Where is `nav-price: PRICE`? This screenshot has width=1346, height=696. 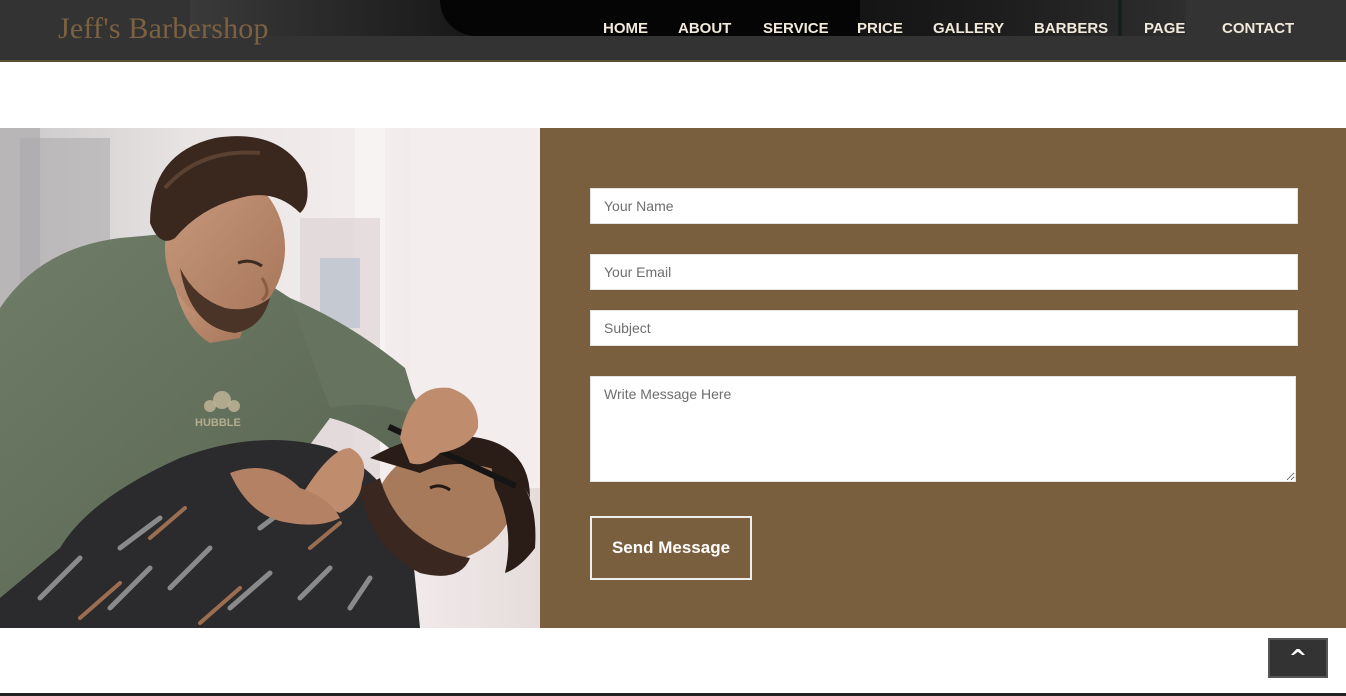
nav-price: PRICE is located at coordinates (880, 28).